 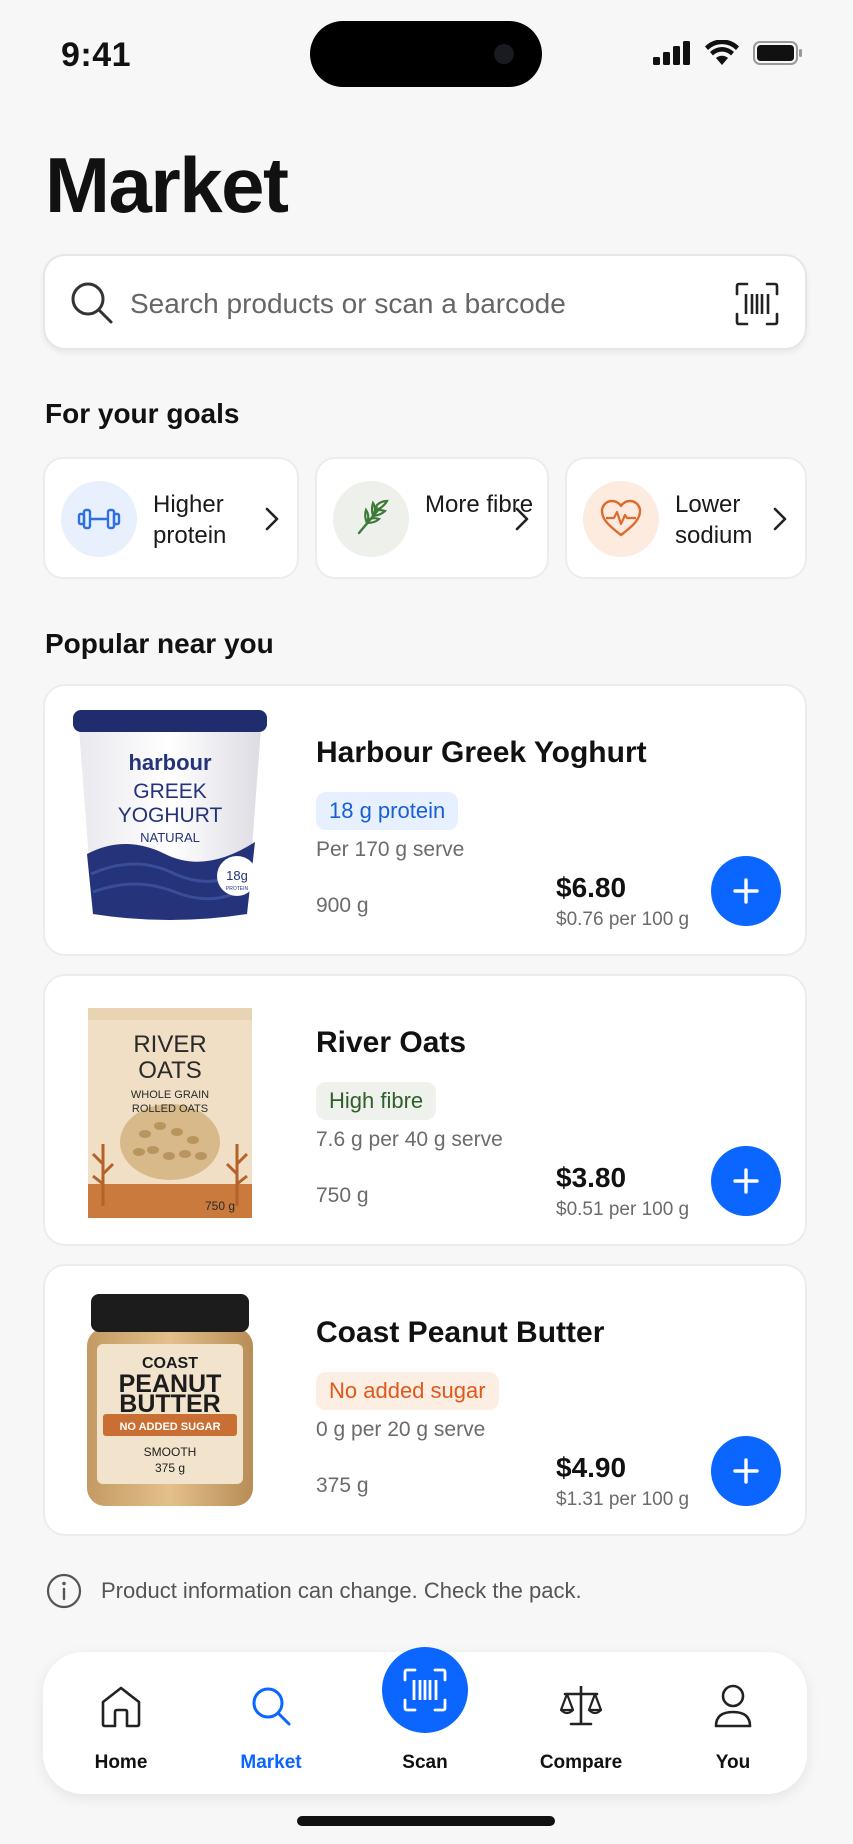 I want to click on search-bar, so click(x=425, y=302).